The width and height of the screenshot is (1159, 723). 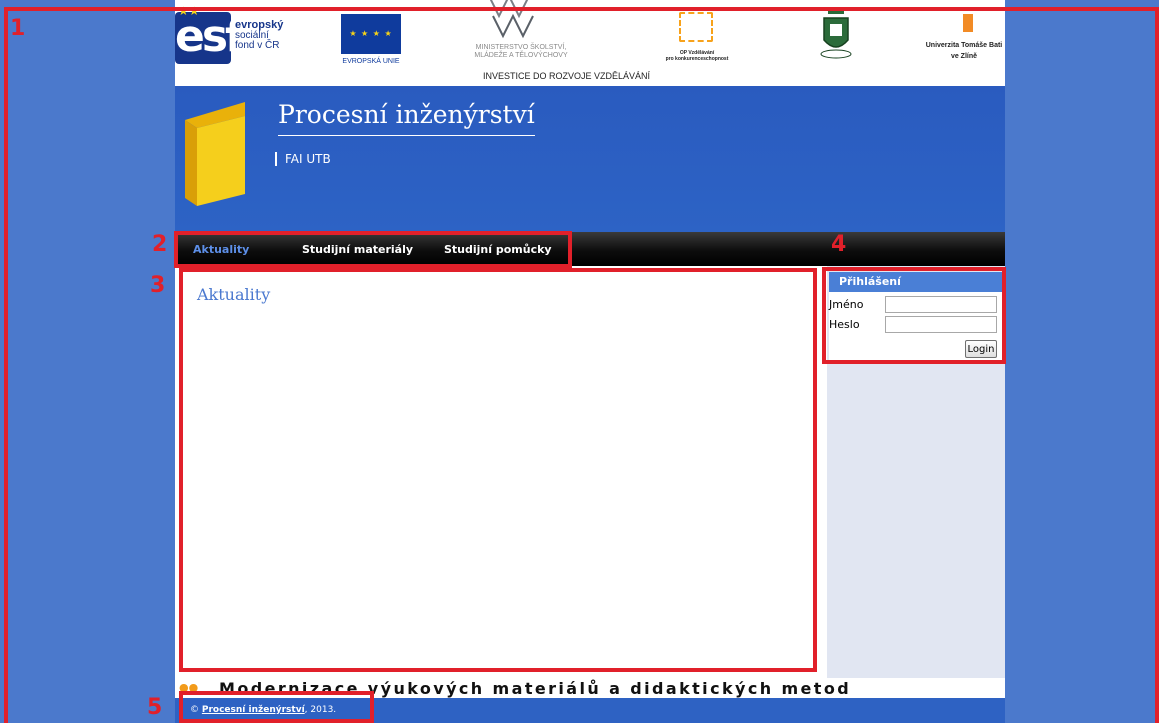 I want to click on annotation-number-4: 4, so click(x=839, y=244).